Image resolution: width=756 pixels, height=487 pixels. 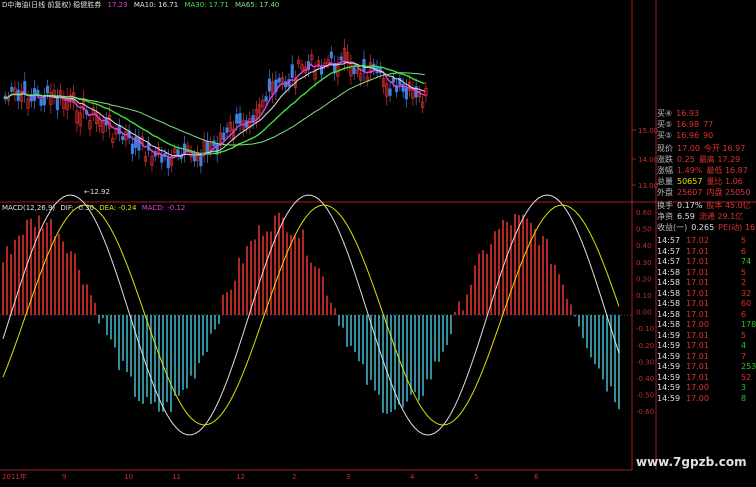 I want to click on quote-extra: PE(动) 16.0, so click(x=737, y=227).